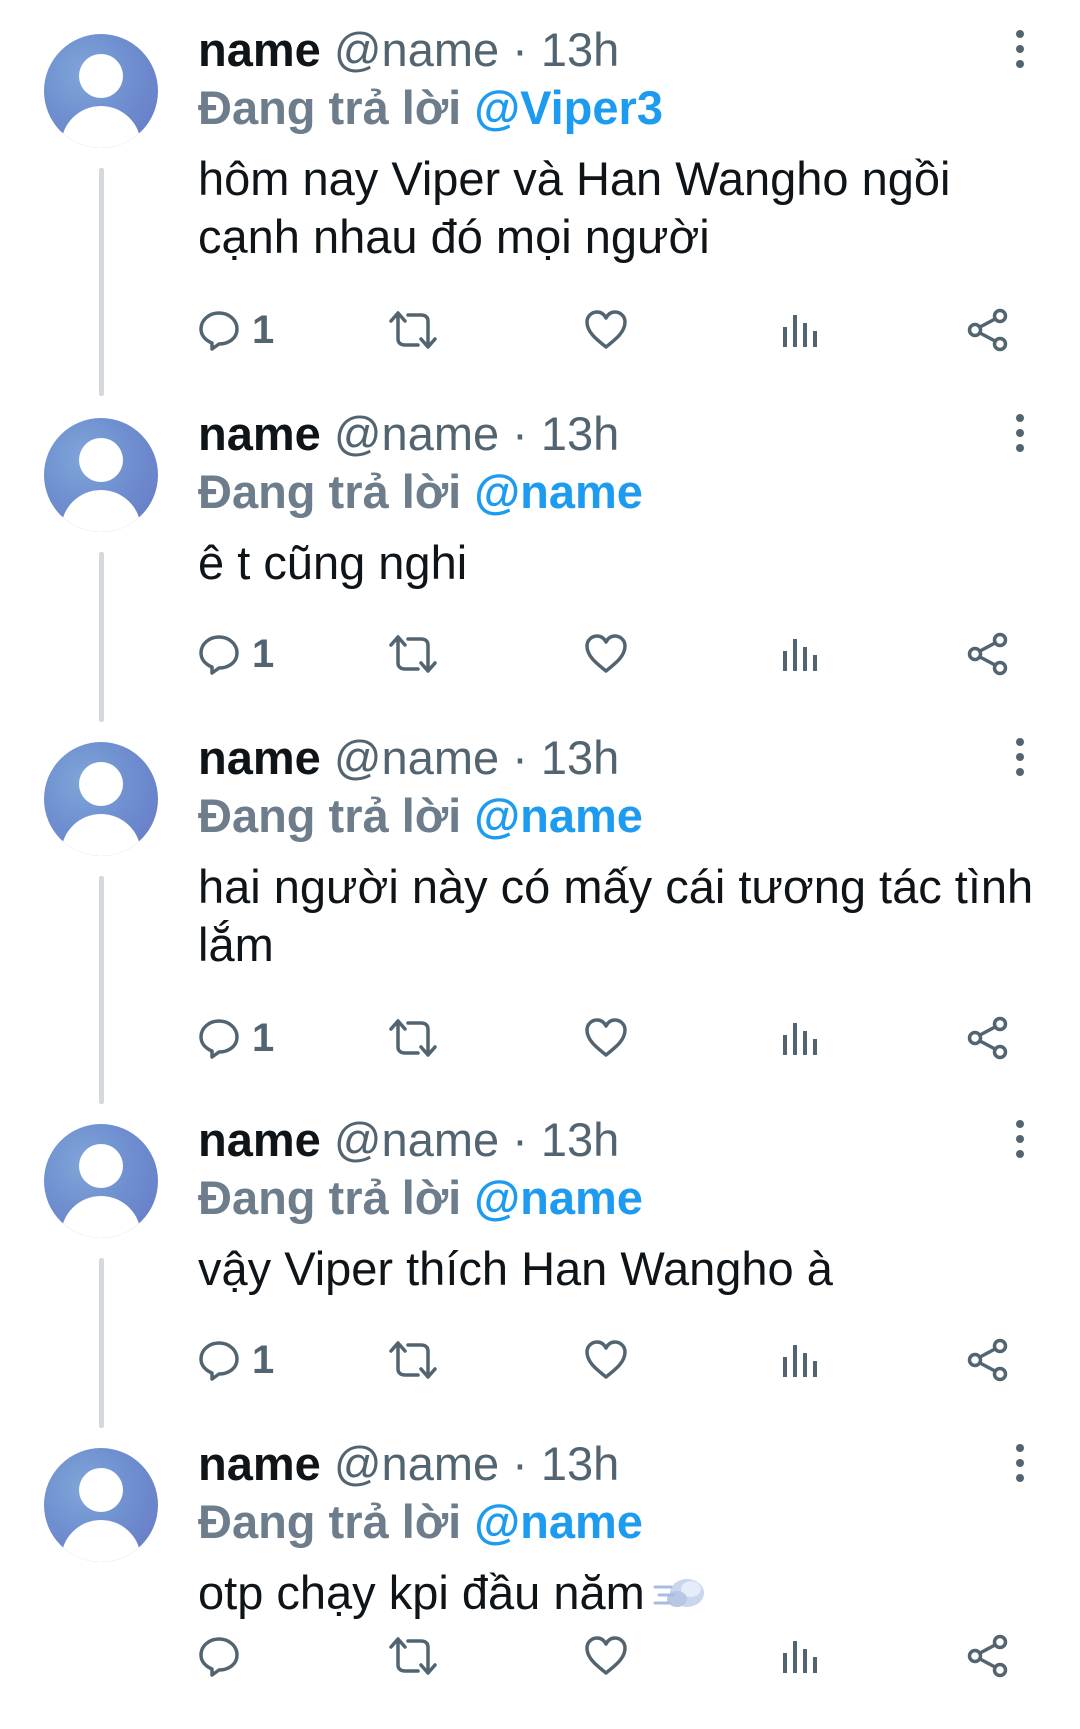  What do you see at coordinates (421, 1592) in the screenshot?
I see `tweet-text: otp chạy kpi đầu năm` at bounding box center [421, 1592].